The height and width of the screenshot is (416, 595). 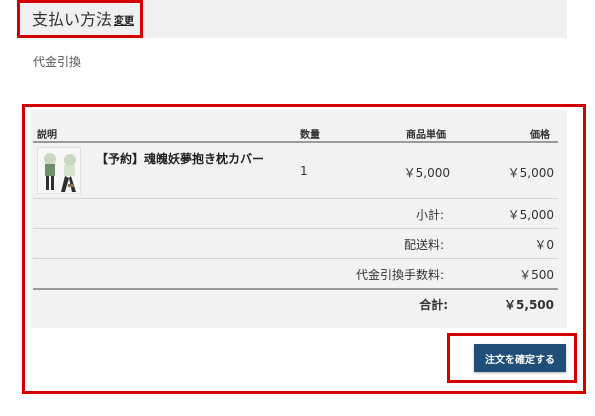 What do you see at coordinates (80, 19) in the screenshot?
I see `highlight-box-payment-title` at bounding box center [80, 19].